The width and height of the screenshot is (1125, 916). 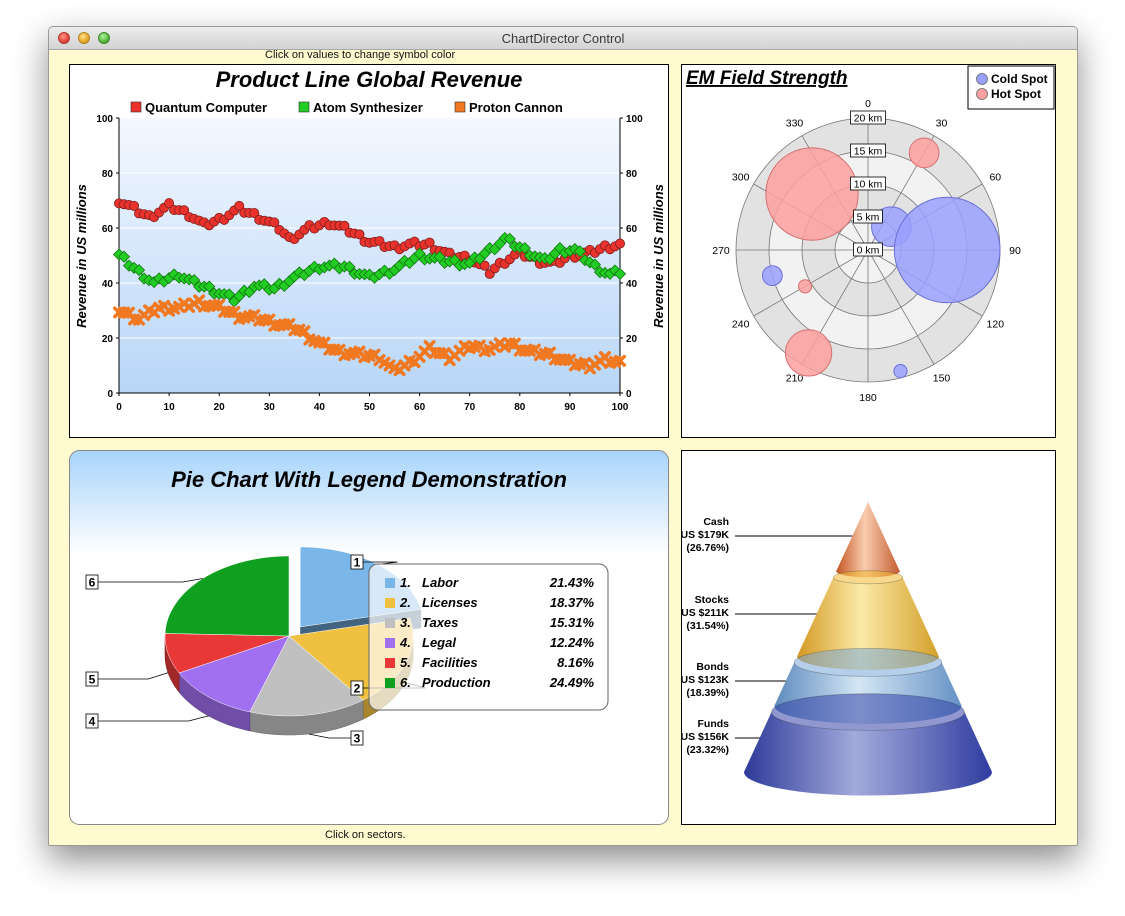 What do you see at coordinates (620, 243) in the screenshot?
I see `data-point` at bounding box center [620, 243].